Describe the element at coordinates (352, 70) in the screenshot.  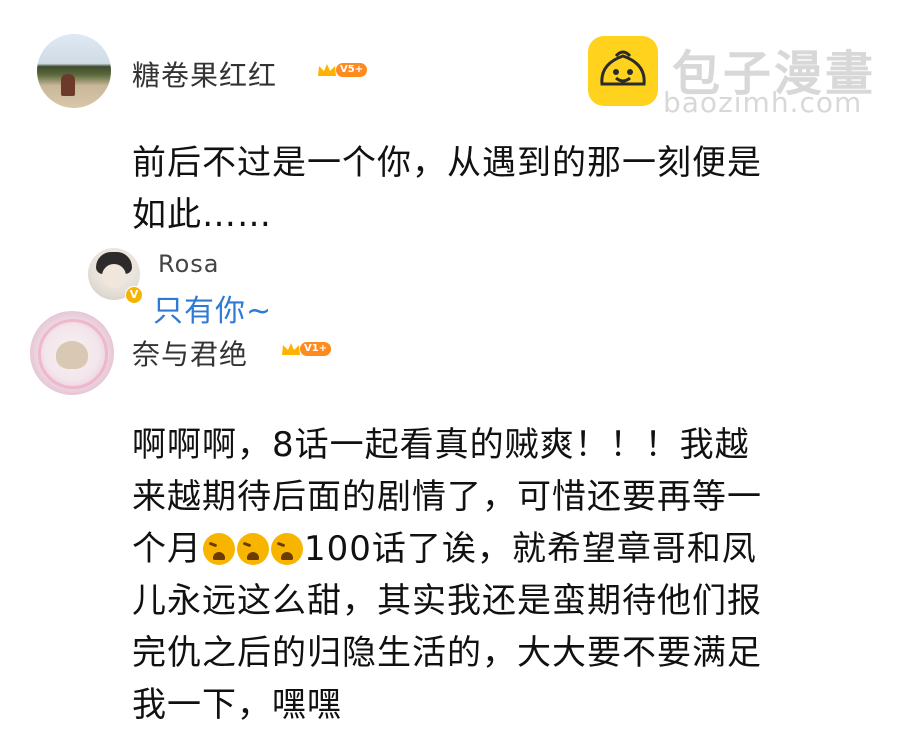
I see `vip-level-tag: V5+` at that location.